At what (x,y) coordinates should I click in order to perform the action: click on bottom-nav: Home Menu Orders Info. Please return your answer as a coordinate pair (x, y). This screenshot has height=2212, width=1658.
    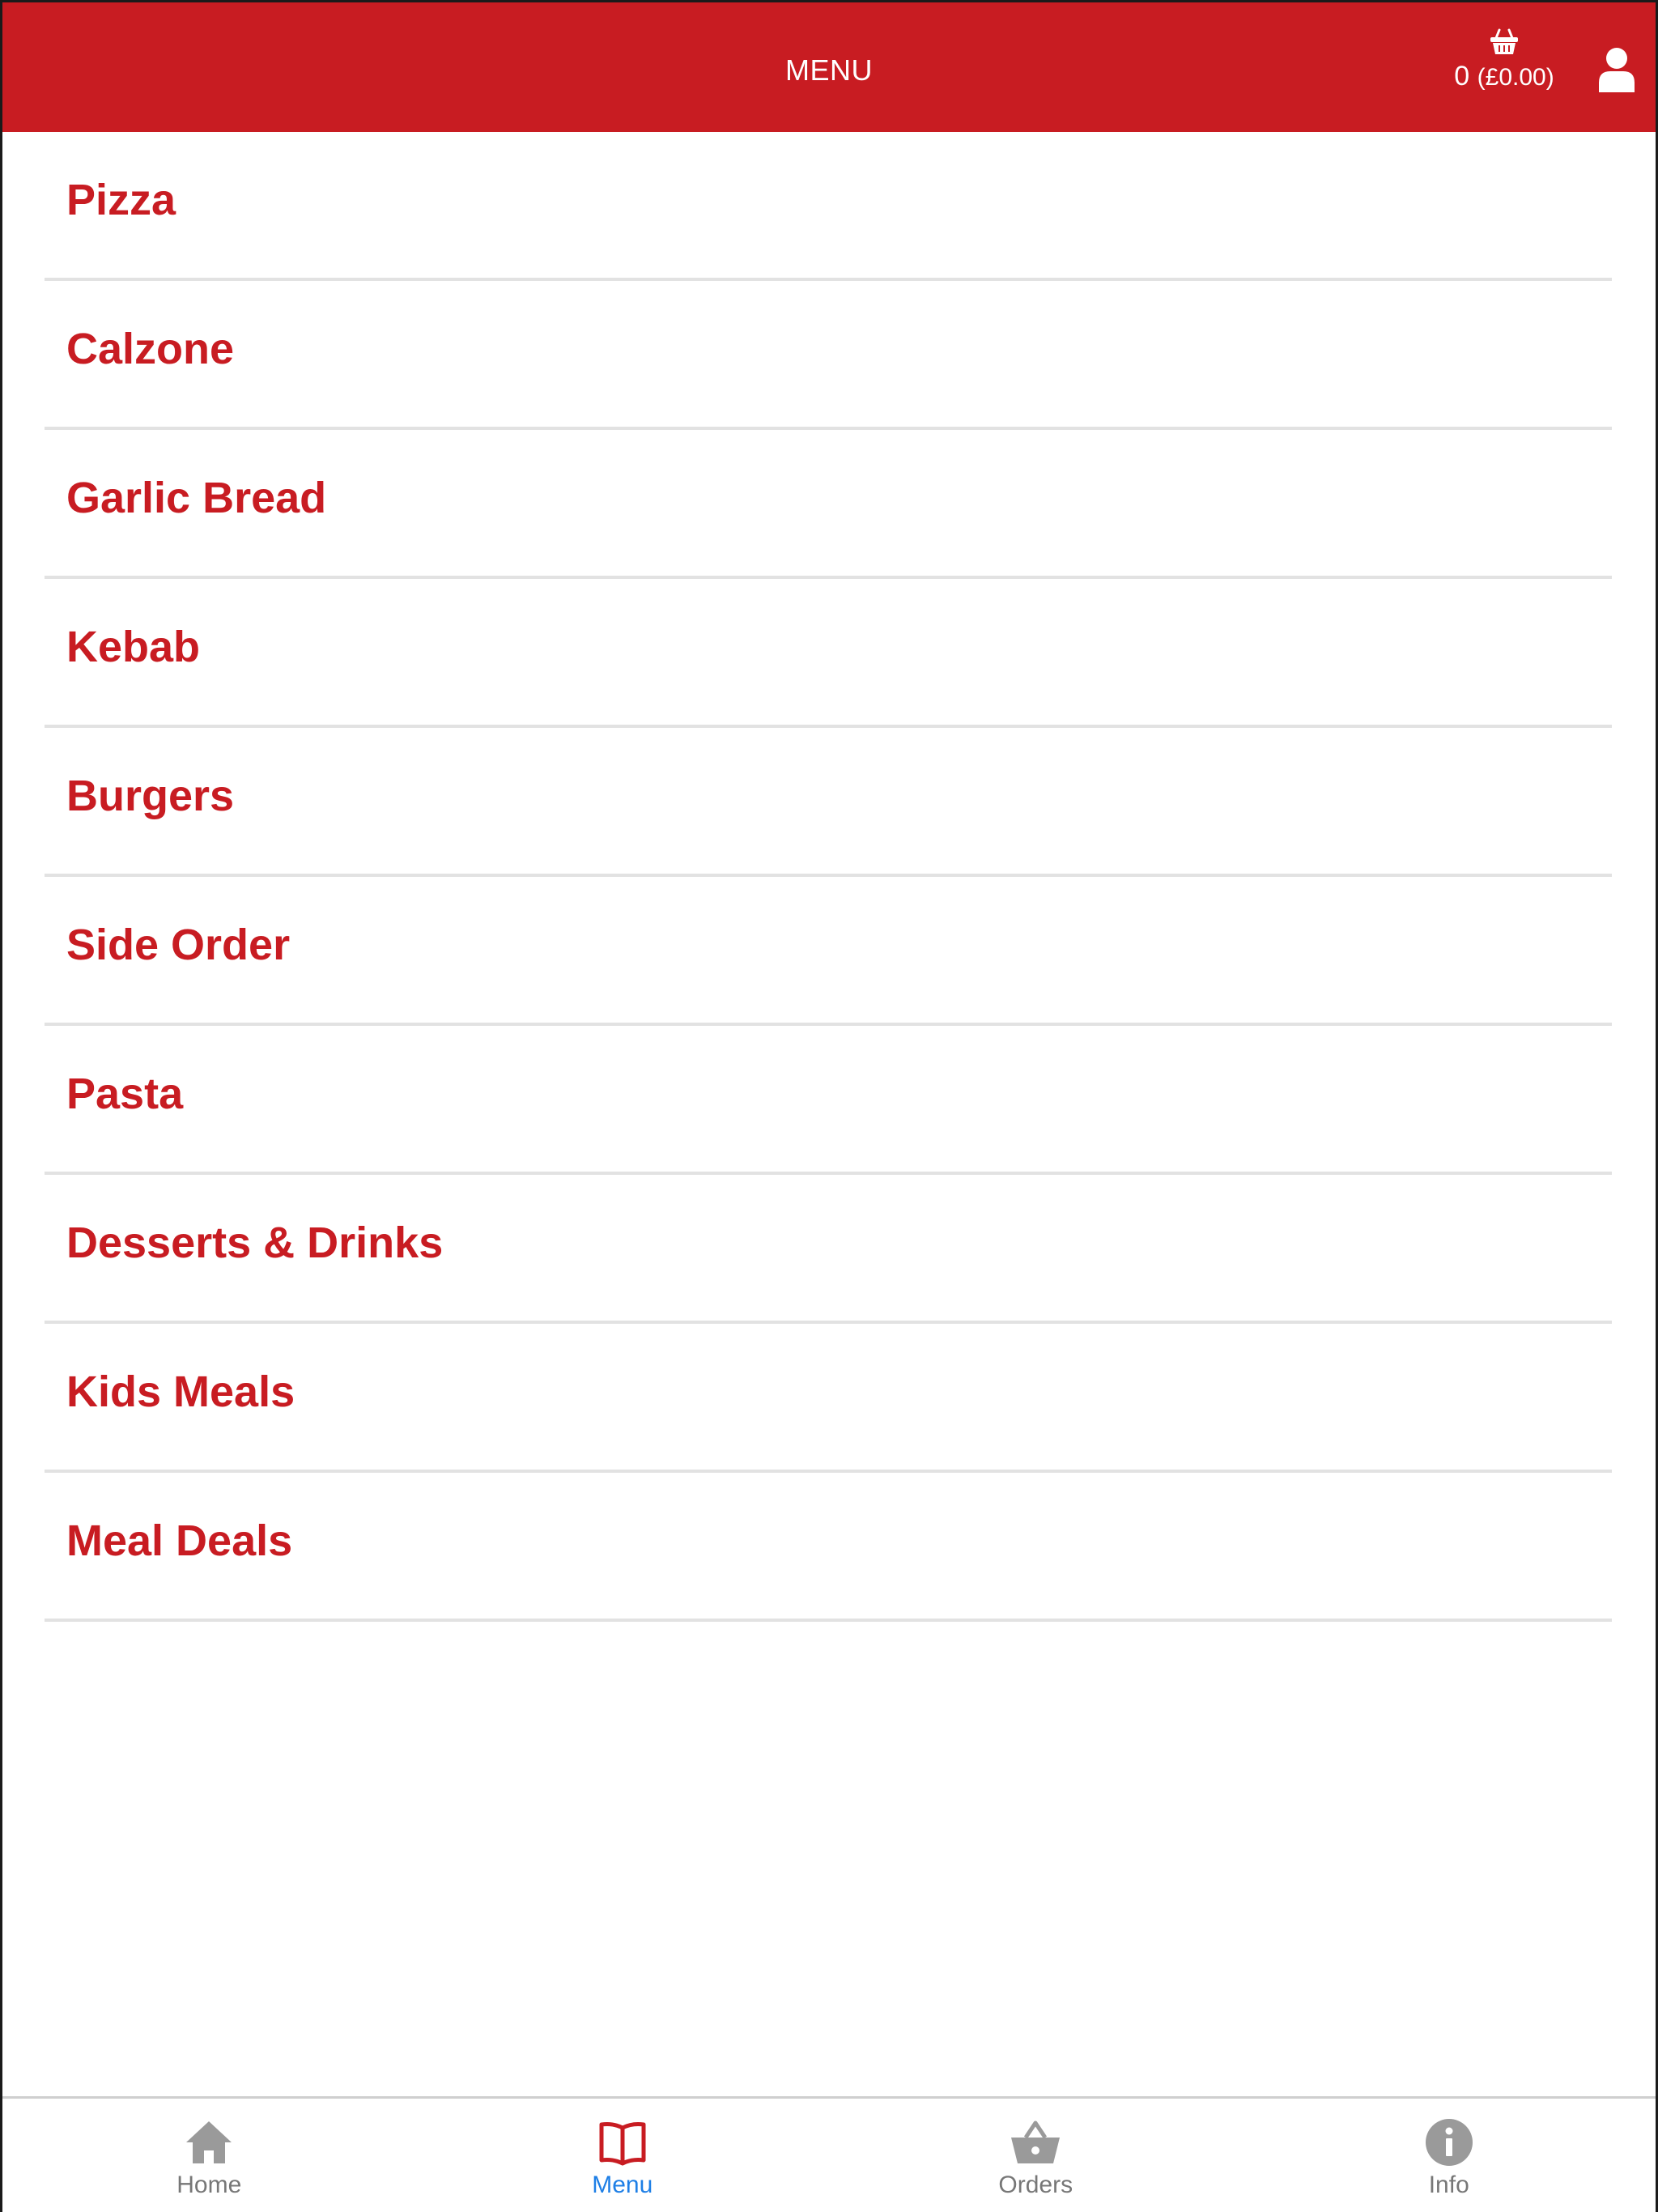
    Looking at the image, I should click on (829, 2154).